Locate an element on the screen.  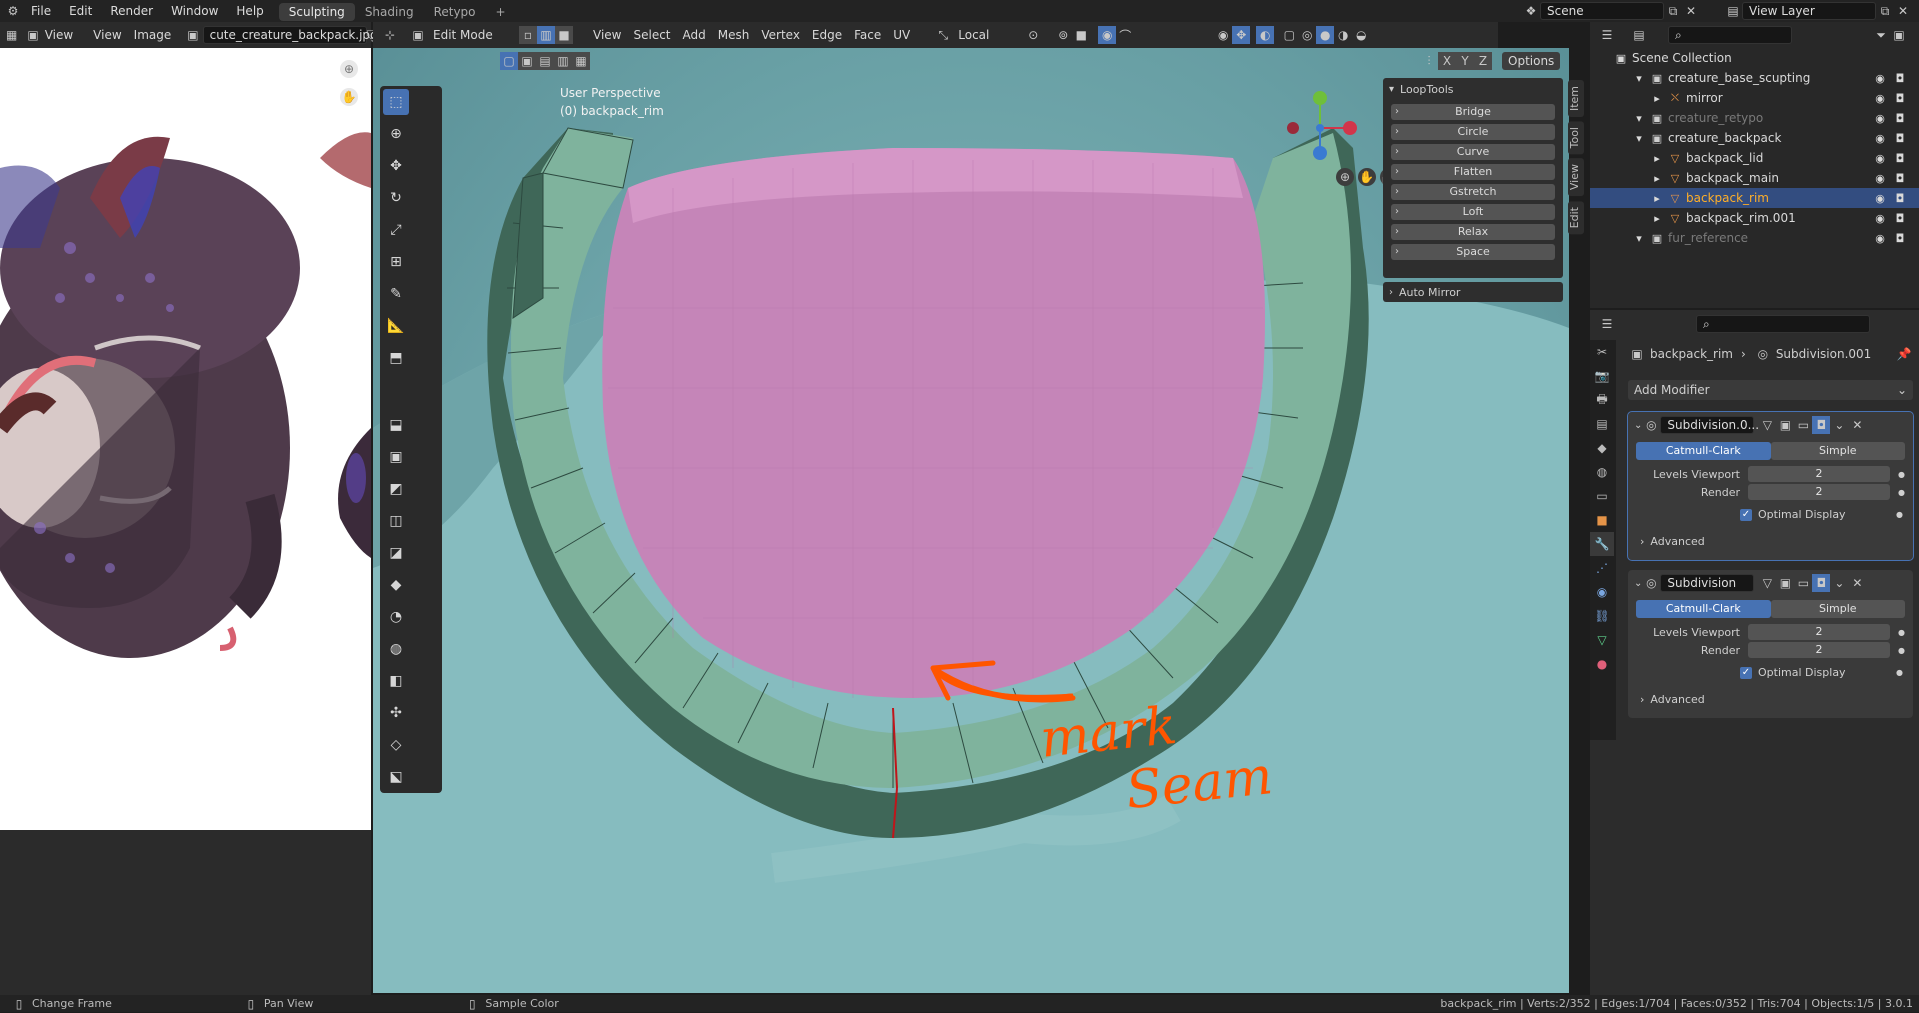
scene-icon: ❖ is located at coordinates (1531, 11).